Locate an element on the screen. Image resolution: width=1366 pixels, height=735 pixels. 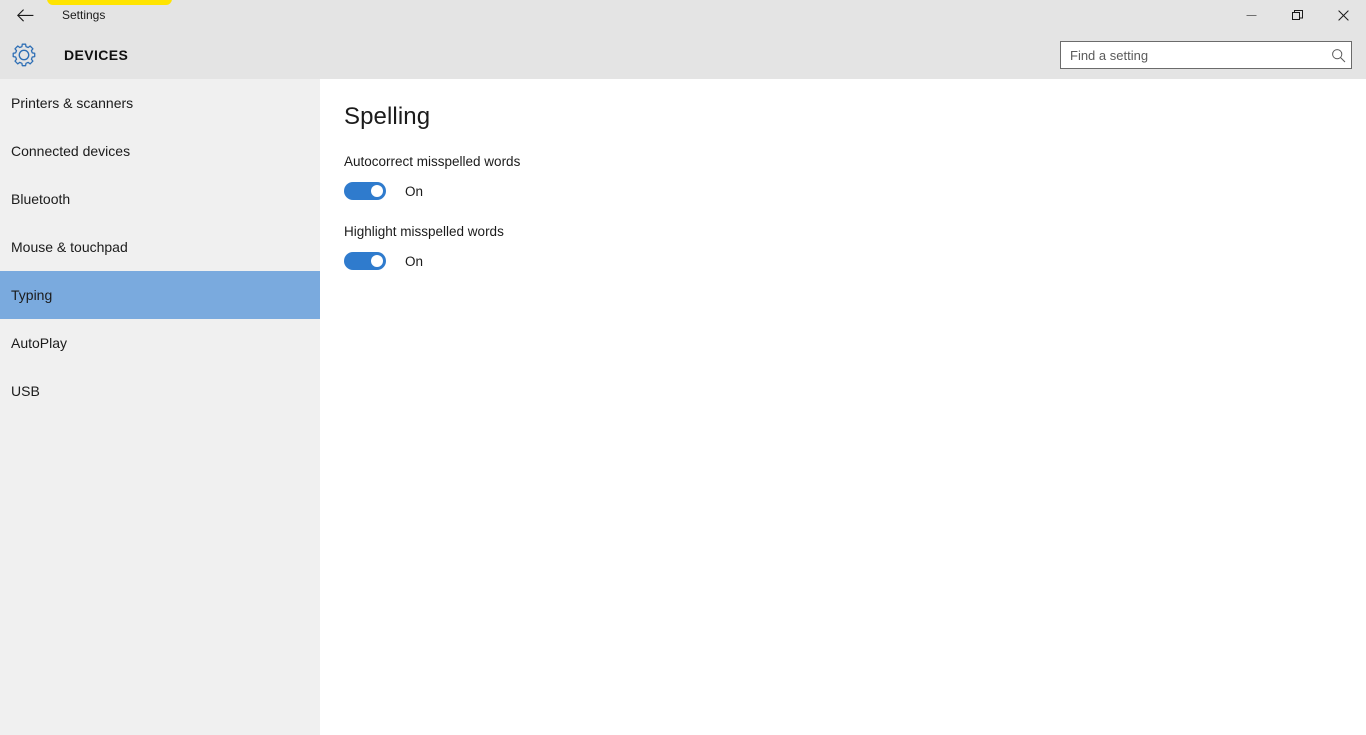
sidebar-item-label: Typing is located at coordinates (32, 295).